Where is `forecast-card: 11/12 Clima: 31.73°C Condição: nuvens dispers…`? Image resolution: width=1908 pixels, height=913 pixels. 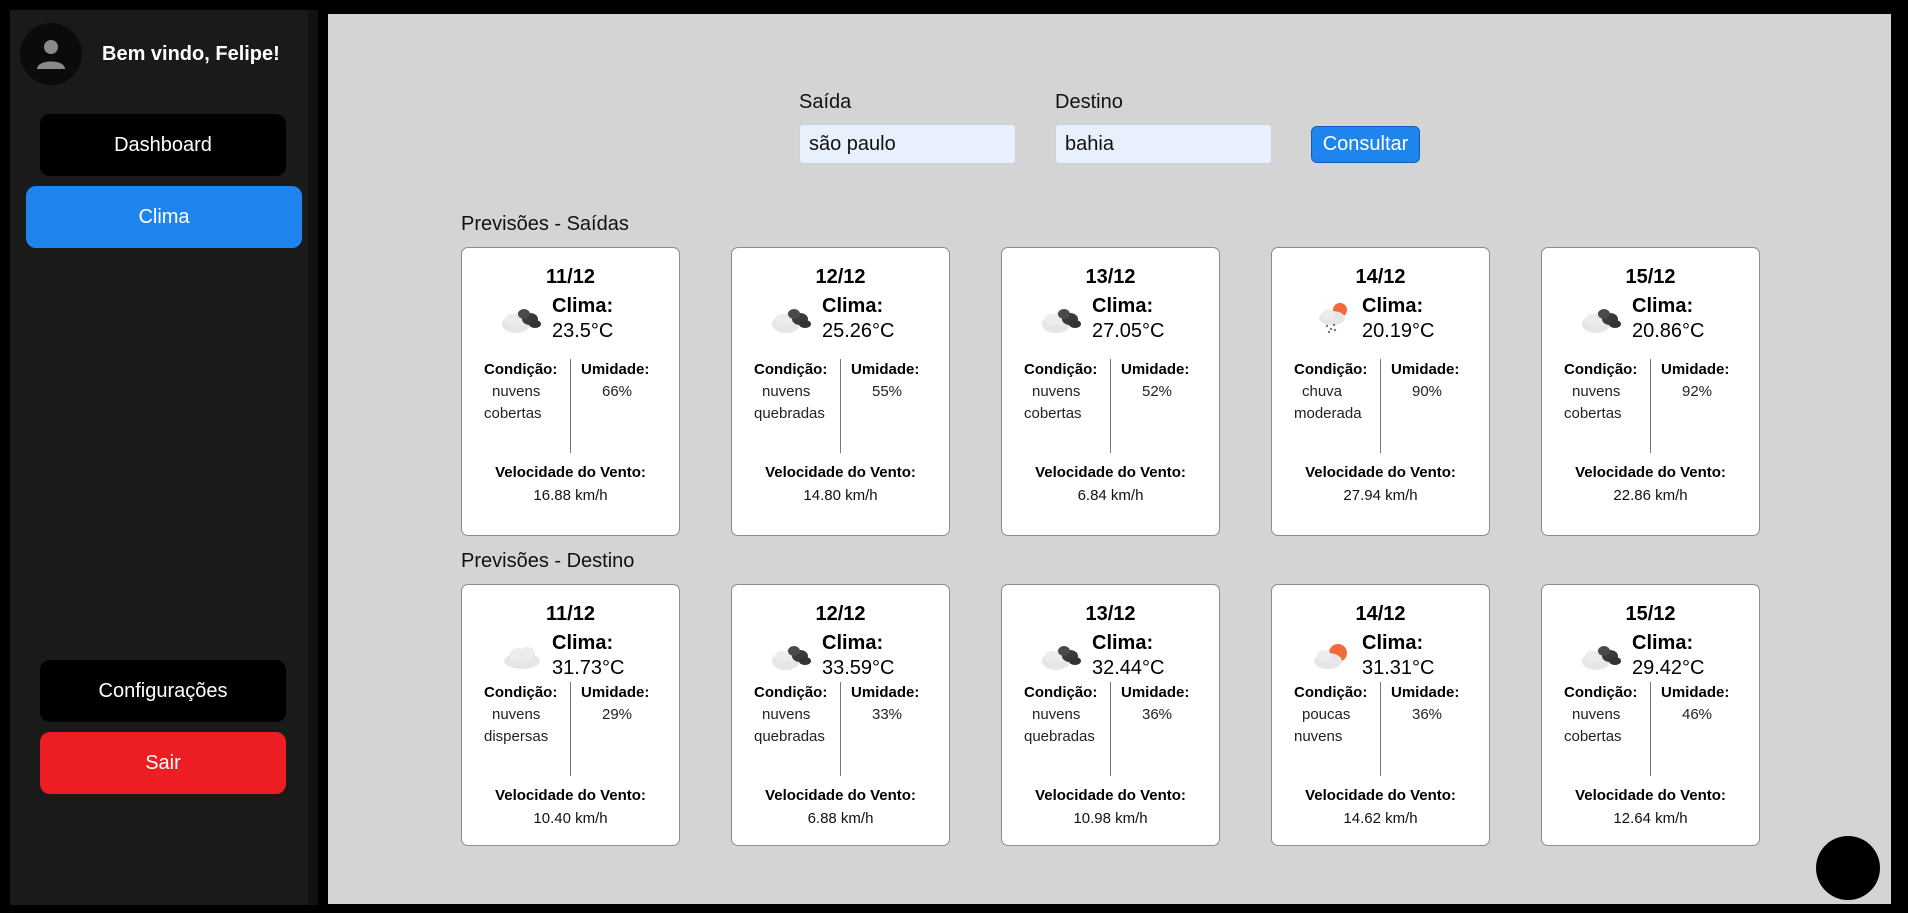
forecast-card: 11/12 Clima: 31.73°C Condição: nuvens dispers… is located at coordinates (570, 715).